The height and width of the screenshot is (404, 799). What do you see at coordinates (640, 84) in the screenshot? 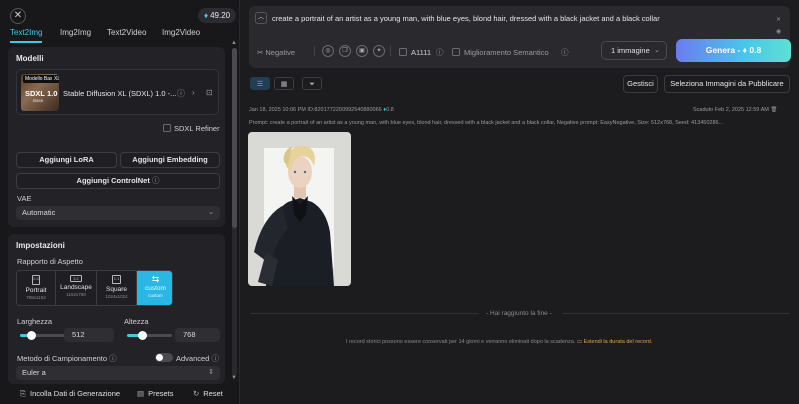
I see `manage-button: Gestisci` at bounding box center [640, 84].